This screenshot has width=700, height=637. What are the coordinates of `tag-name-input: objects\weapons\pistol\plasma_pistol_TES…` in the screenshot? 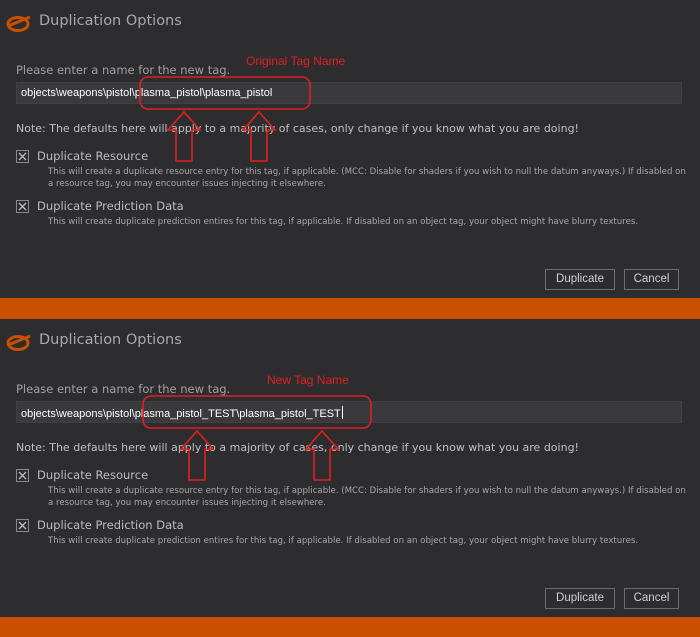 It's located at (349, 412).